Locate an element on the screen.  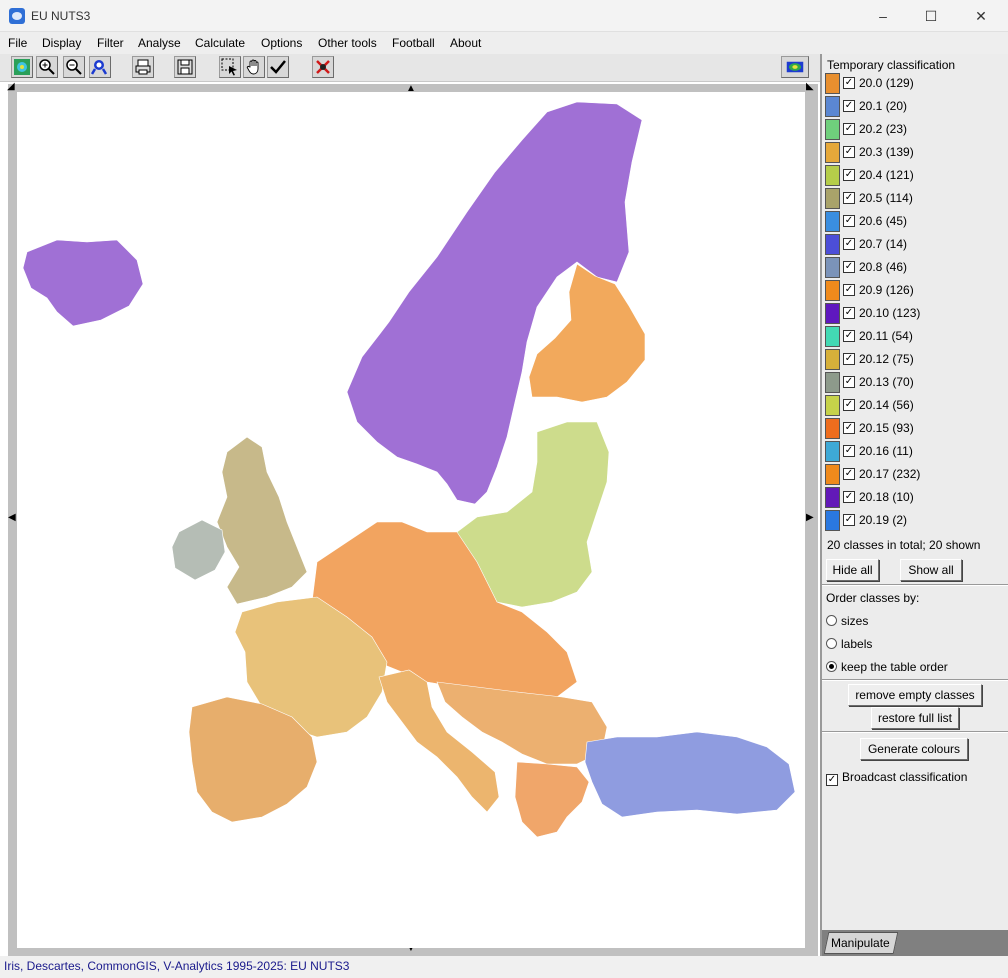
maximize-button: ☐ is located at coordinates (931, 16).